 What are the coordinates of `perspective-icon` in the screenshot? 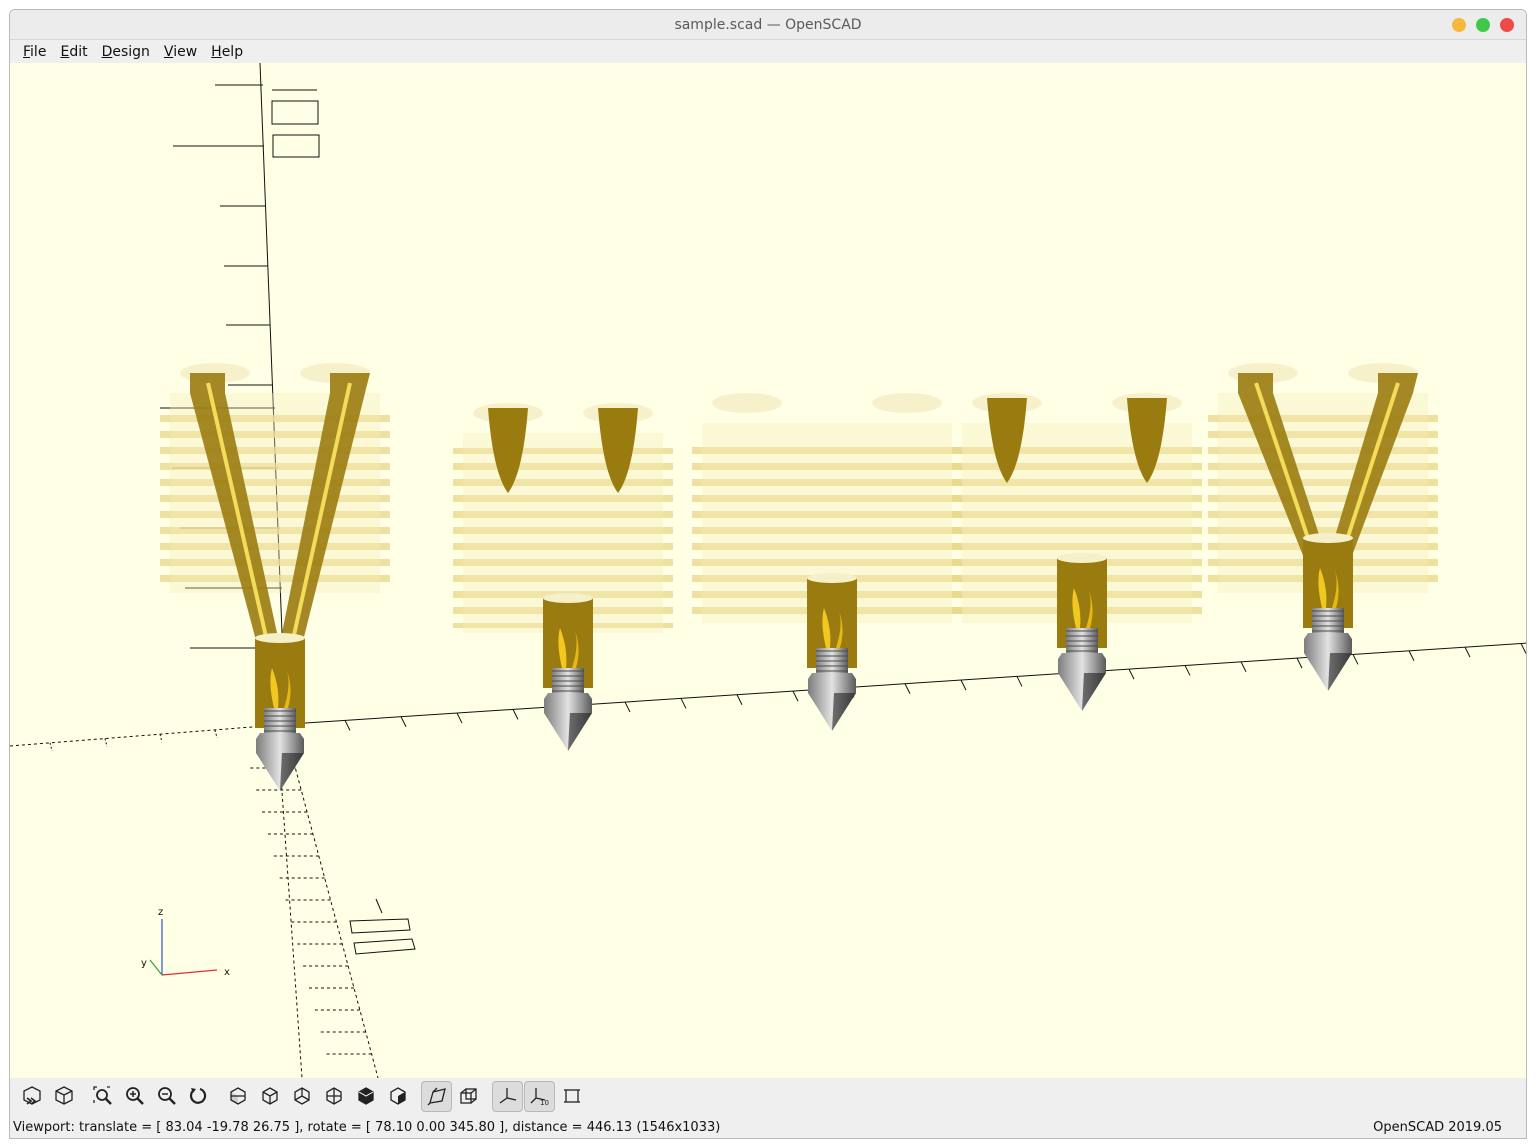 It's located at (436, 1096).